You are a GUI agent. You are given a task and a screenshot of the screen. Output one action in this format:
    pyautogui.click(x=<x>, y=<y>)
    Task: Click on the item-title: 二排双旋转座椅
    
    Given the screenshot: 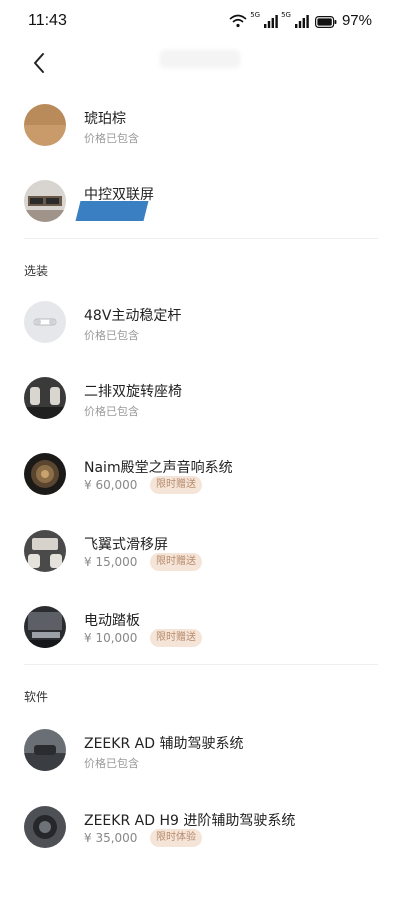 What is the action you would take?
    pyautogui.click(x=133, y=392)
    